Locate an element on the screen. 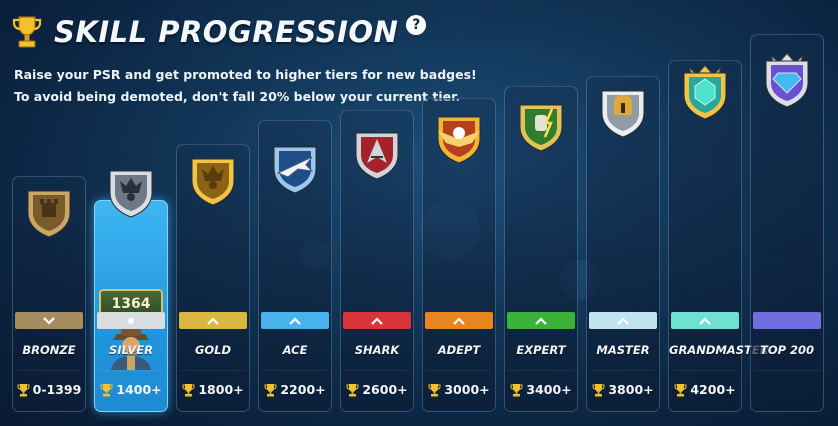 This screenshot has width=838, height=426. tier-name: TOP 200 is located at coordinates (787, 350).